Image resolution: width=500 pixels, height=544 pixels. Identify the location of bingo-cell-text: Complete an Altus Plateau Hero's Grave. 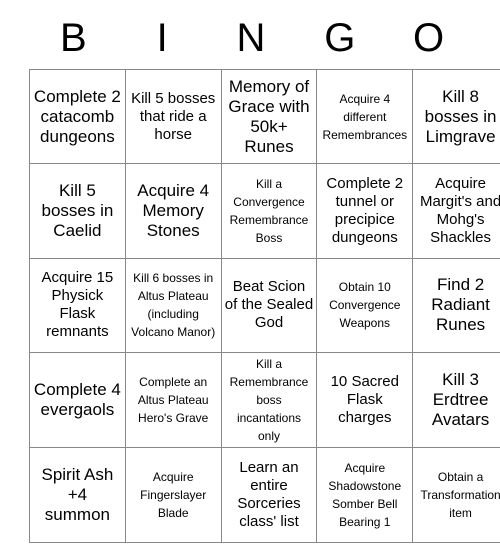
(173, 400).